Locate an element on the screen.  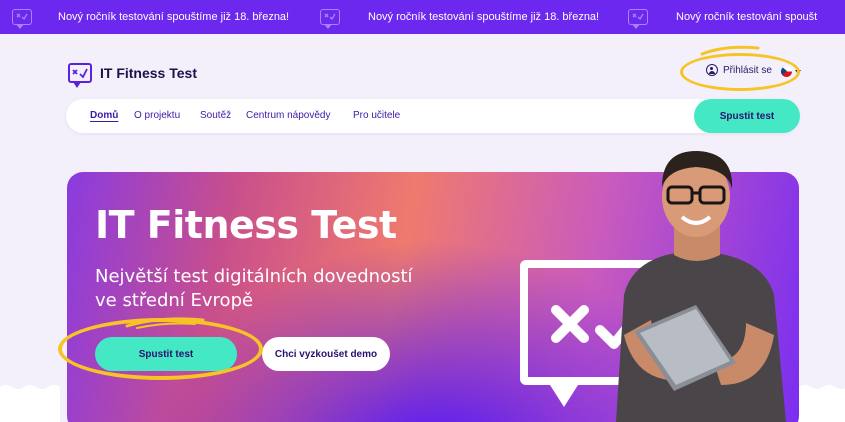
site-logo: IT Fitness Test is located at coordinates (132, 75).